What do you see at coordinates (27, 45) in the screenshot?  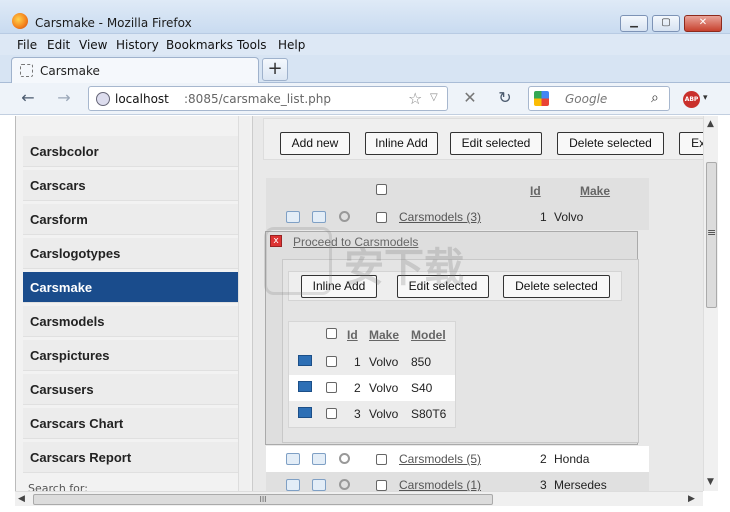 I see `menu-file: File` at bounding box center [27, 45].